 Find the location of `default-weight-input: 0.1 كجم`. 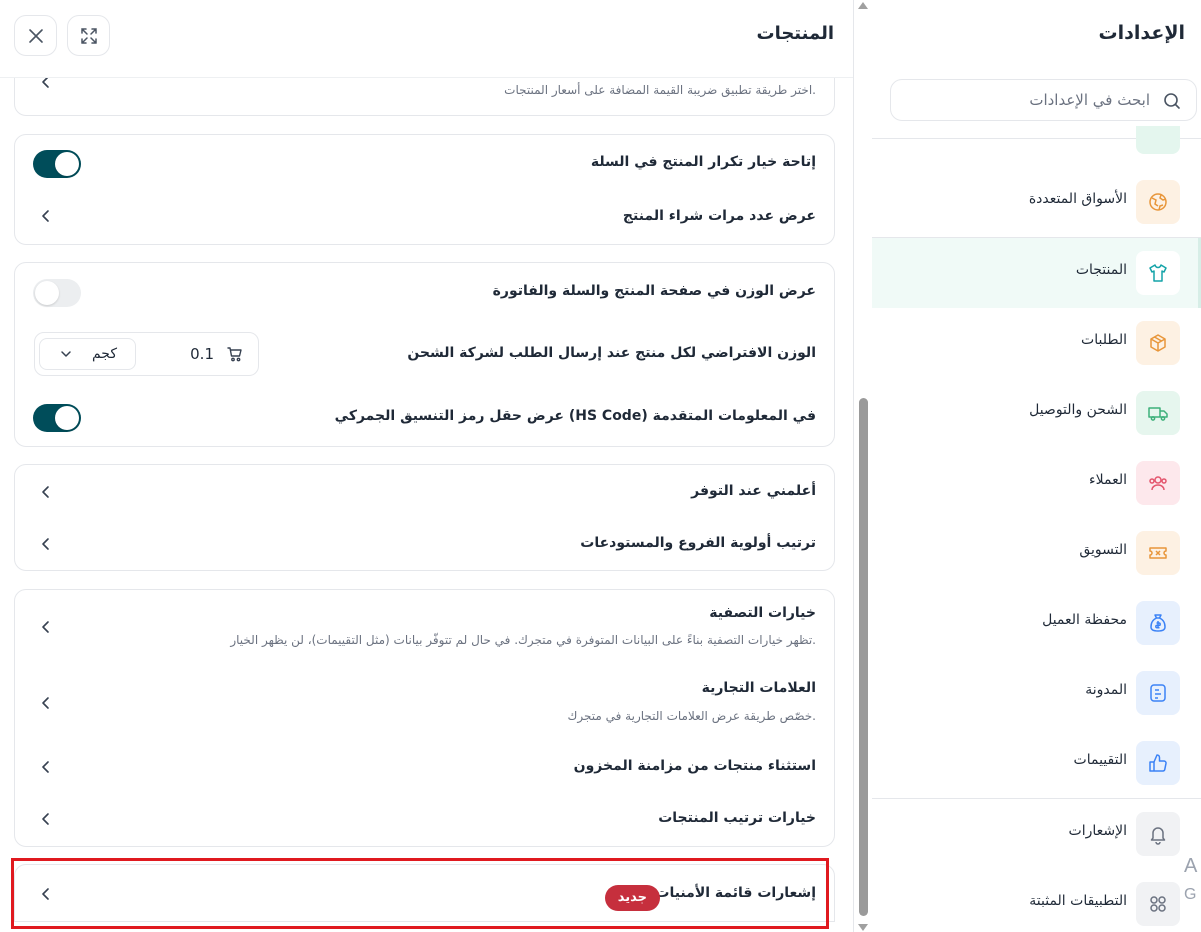

default-weight-input: 0.1 كجم is located at coordinates (146, 354).